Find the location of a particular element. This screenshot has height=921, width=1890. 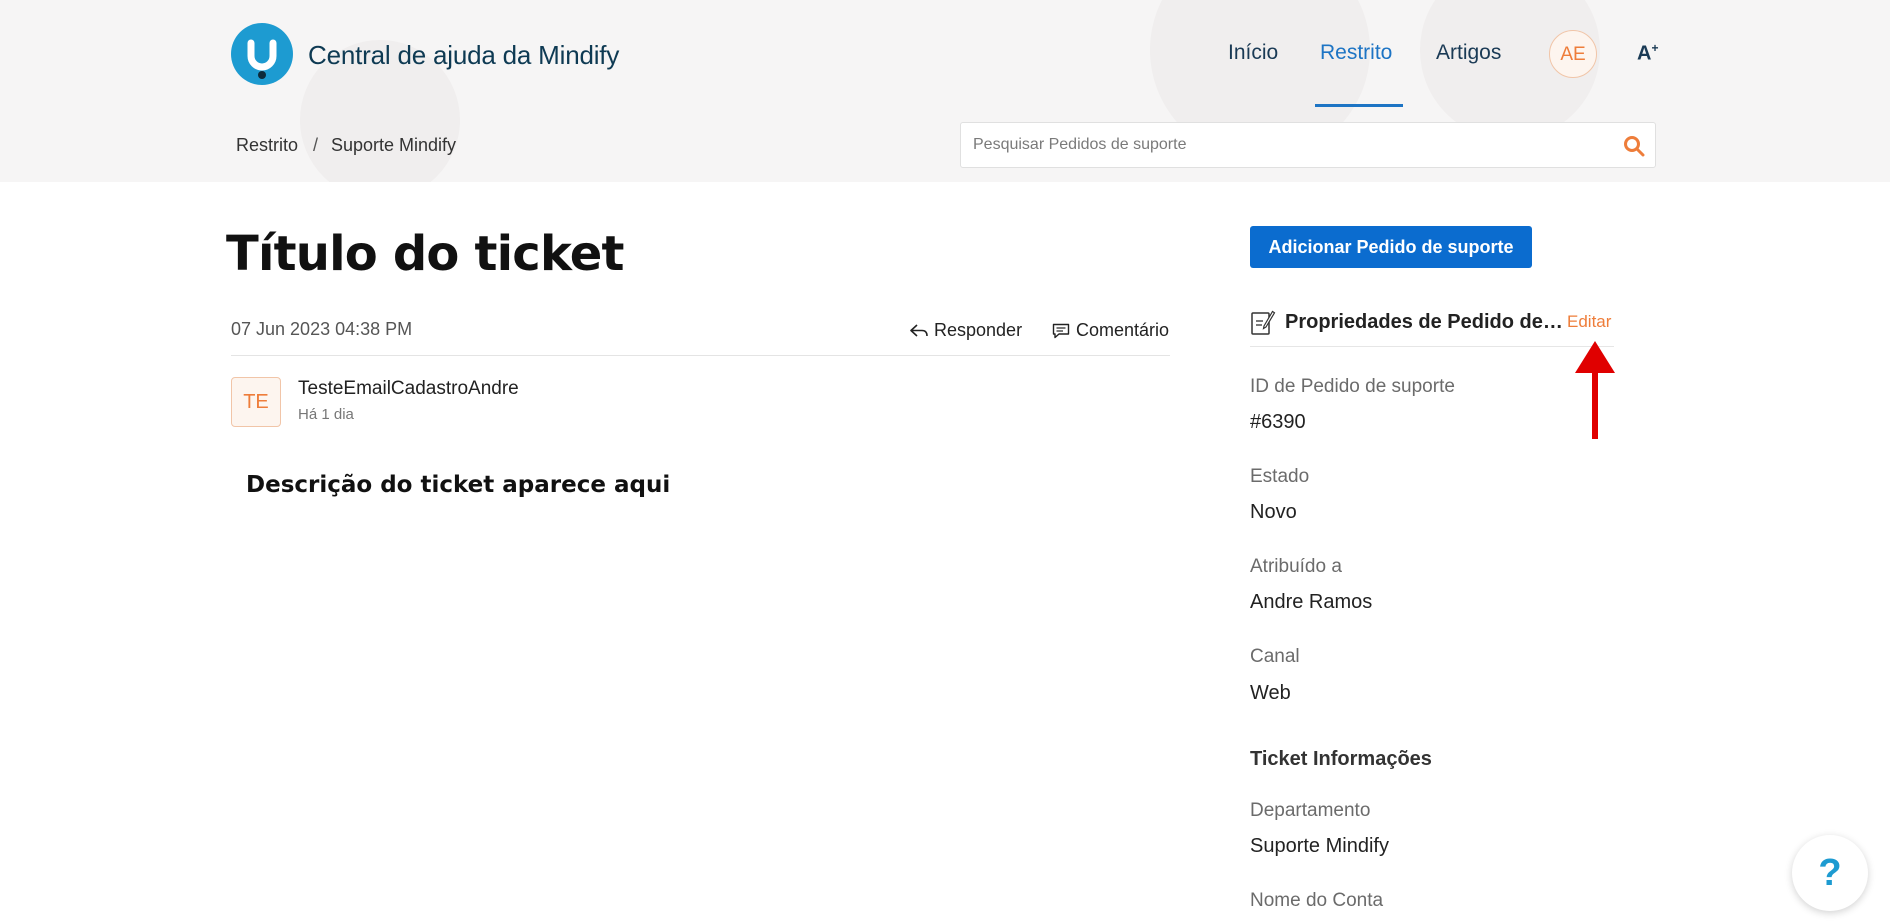

add-ticket-button: Adicionar Pedido de suporte is located at coordinates (1391, 247).